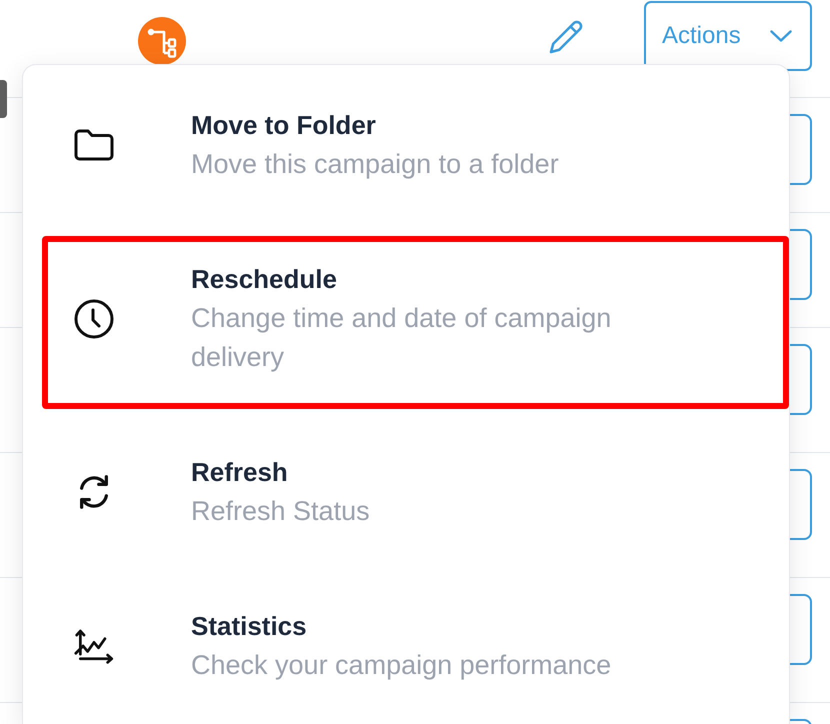 Image resolution: width=830 pixels, height=724 pixels. What do you see at coordinates (401, 665) in the screenshot?
I see `menu-item-description: Check your campaign performance` at bounding box center [401, 665].